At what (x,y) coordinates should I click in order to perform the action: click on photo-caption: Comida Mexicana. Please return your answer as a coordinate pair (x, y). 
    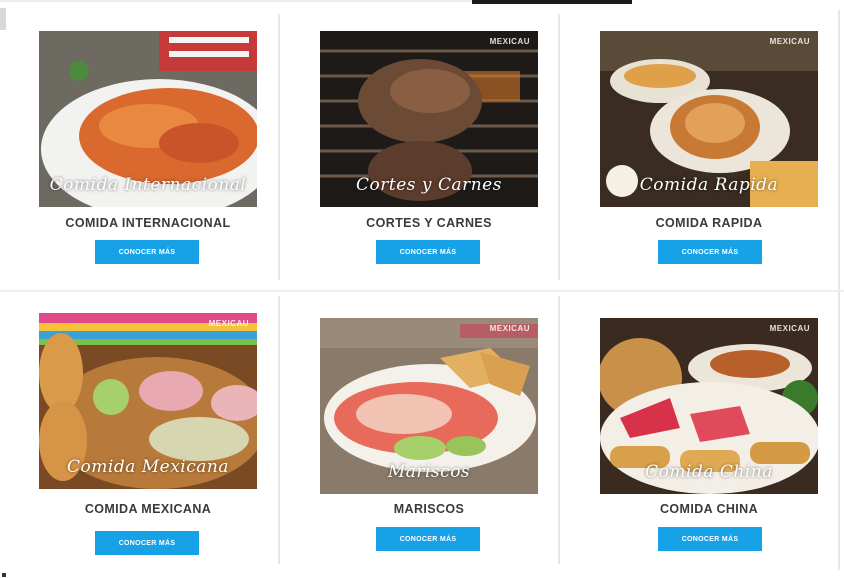
    Looking at the image, I should click on (148, 467).